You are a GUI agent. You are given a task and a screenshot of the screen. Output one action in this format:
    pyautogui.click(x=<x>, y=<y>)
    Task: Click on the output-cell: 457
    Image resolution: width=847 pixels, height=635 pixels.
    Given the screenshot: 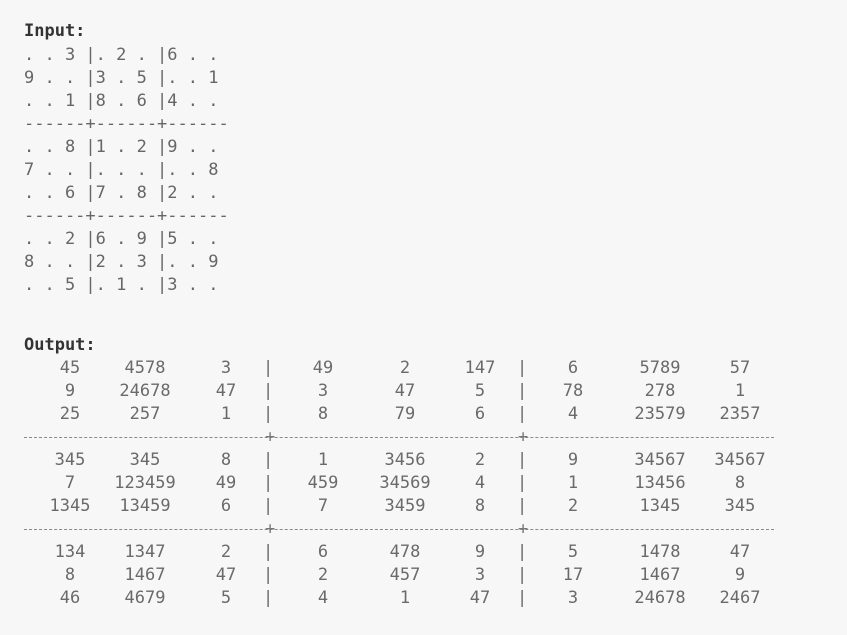 What is the action you would take?
    pyautogui.click(x=405, y=575)
    